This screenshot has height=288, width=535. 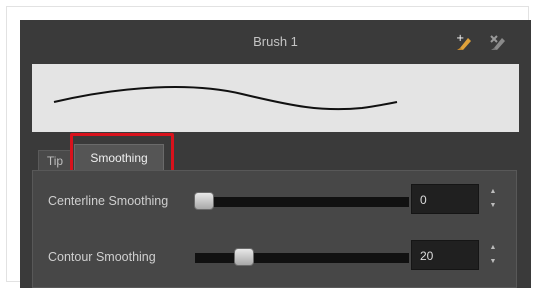 I want to click on stroke-preview-graphic, so click(x=225, y=98).